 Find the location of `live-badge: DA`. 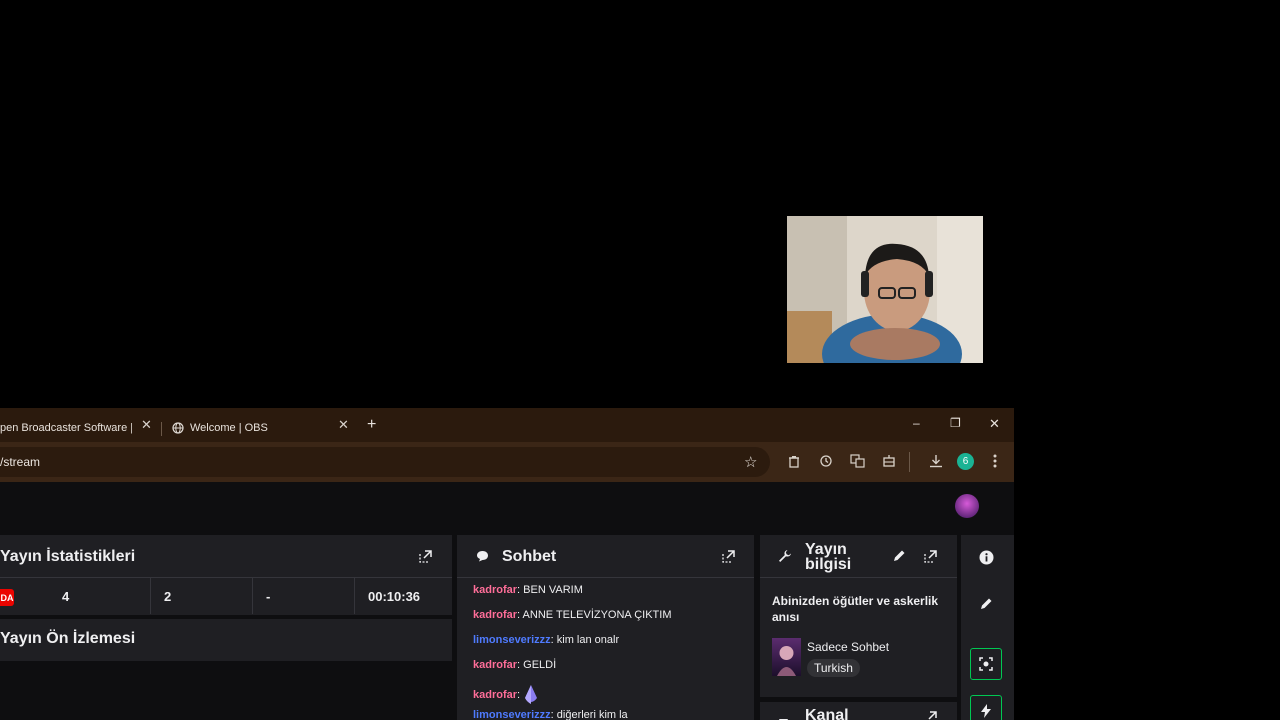

live-badge: DA is located at coordinates (7, 597).